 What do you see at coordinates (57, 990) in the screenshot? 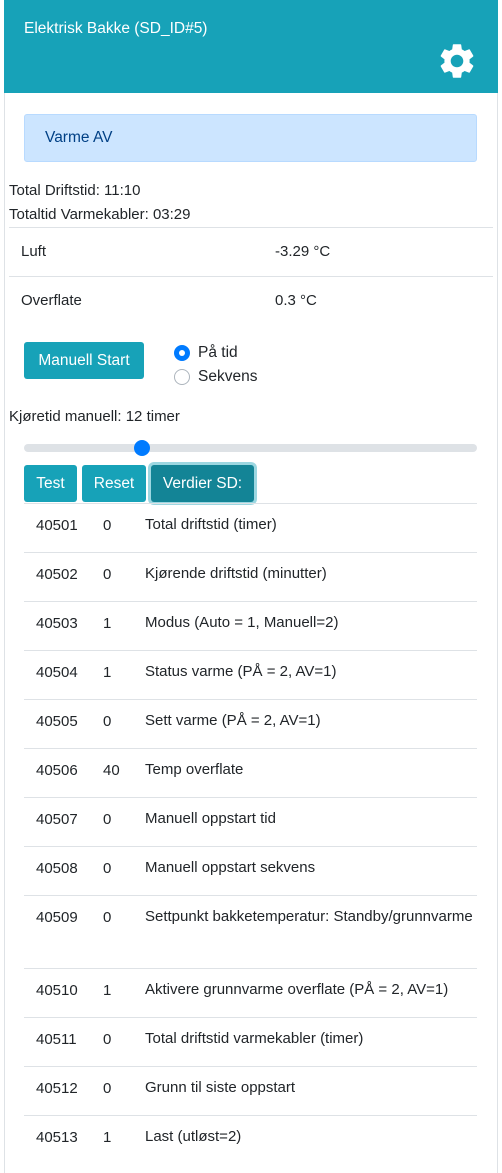
I see `sd-address: 40510` at bounding box center [57, 990].